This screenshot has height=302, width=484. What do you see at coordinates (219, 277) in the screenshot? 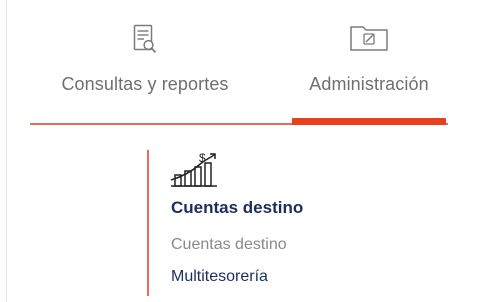
I see `multitesoreria-link: Multitesorería` at bounding box center [219, 277].